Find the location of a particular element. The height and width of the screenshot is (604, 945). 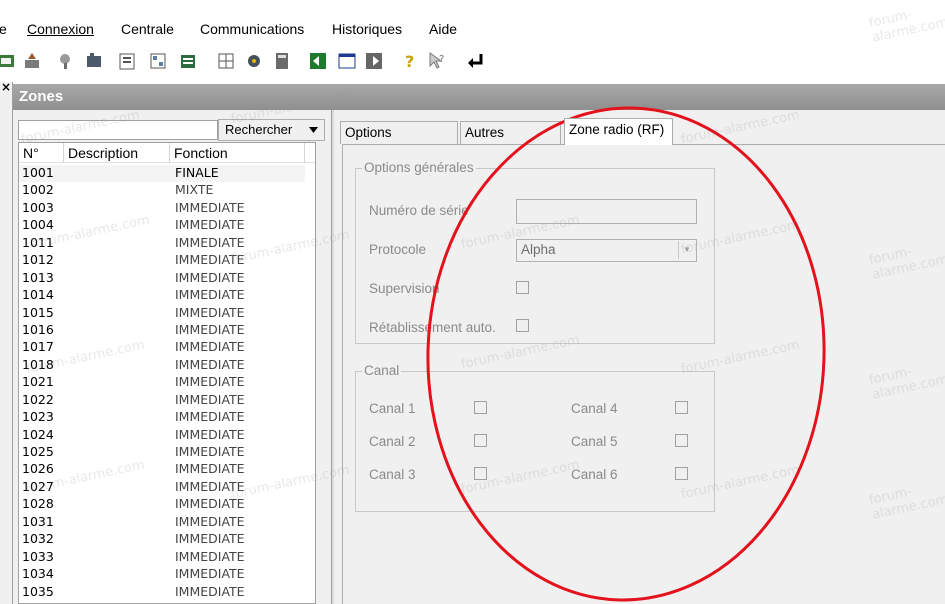

menu-item-centrale: Centrale is located at coordinates (147, 29).